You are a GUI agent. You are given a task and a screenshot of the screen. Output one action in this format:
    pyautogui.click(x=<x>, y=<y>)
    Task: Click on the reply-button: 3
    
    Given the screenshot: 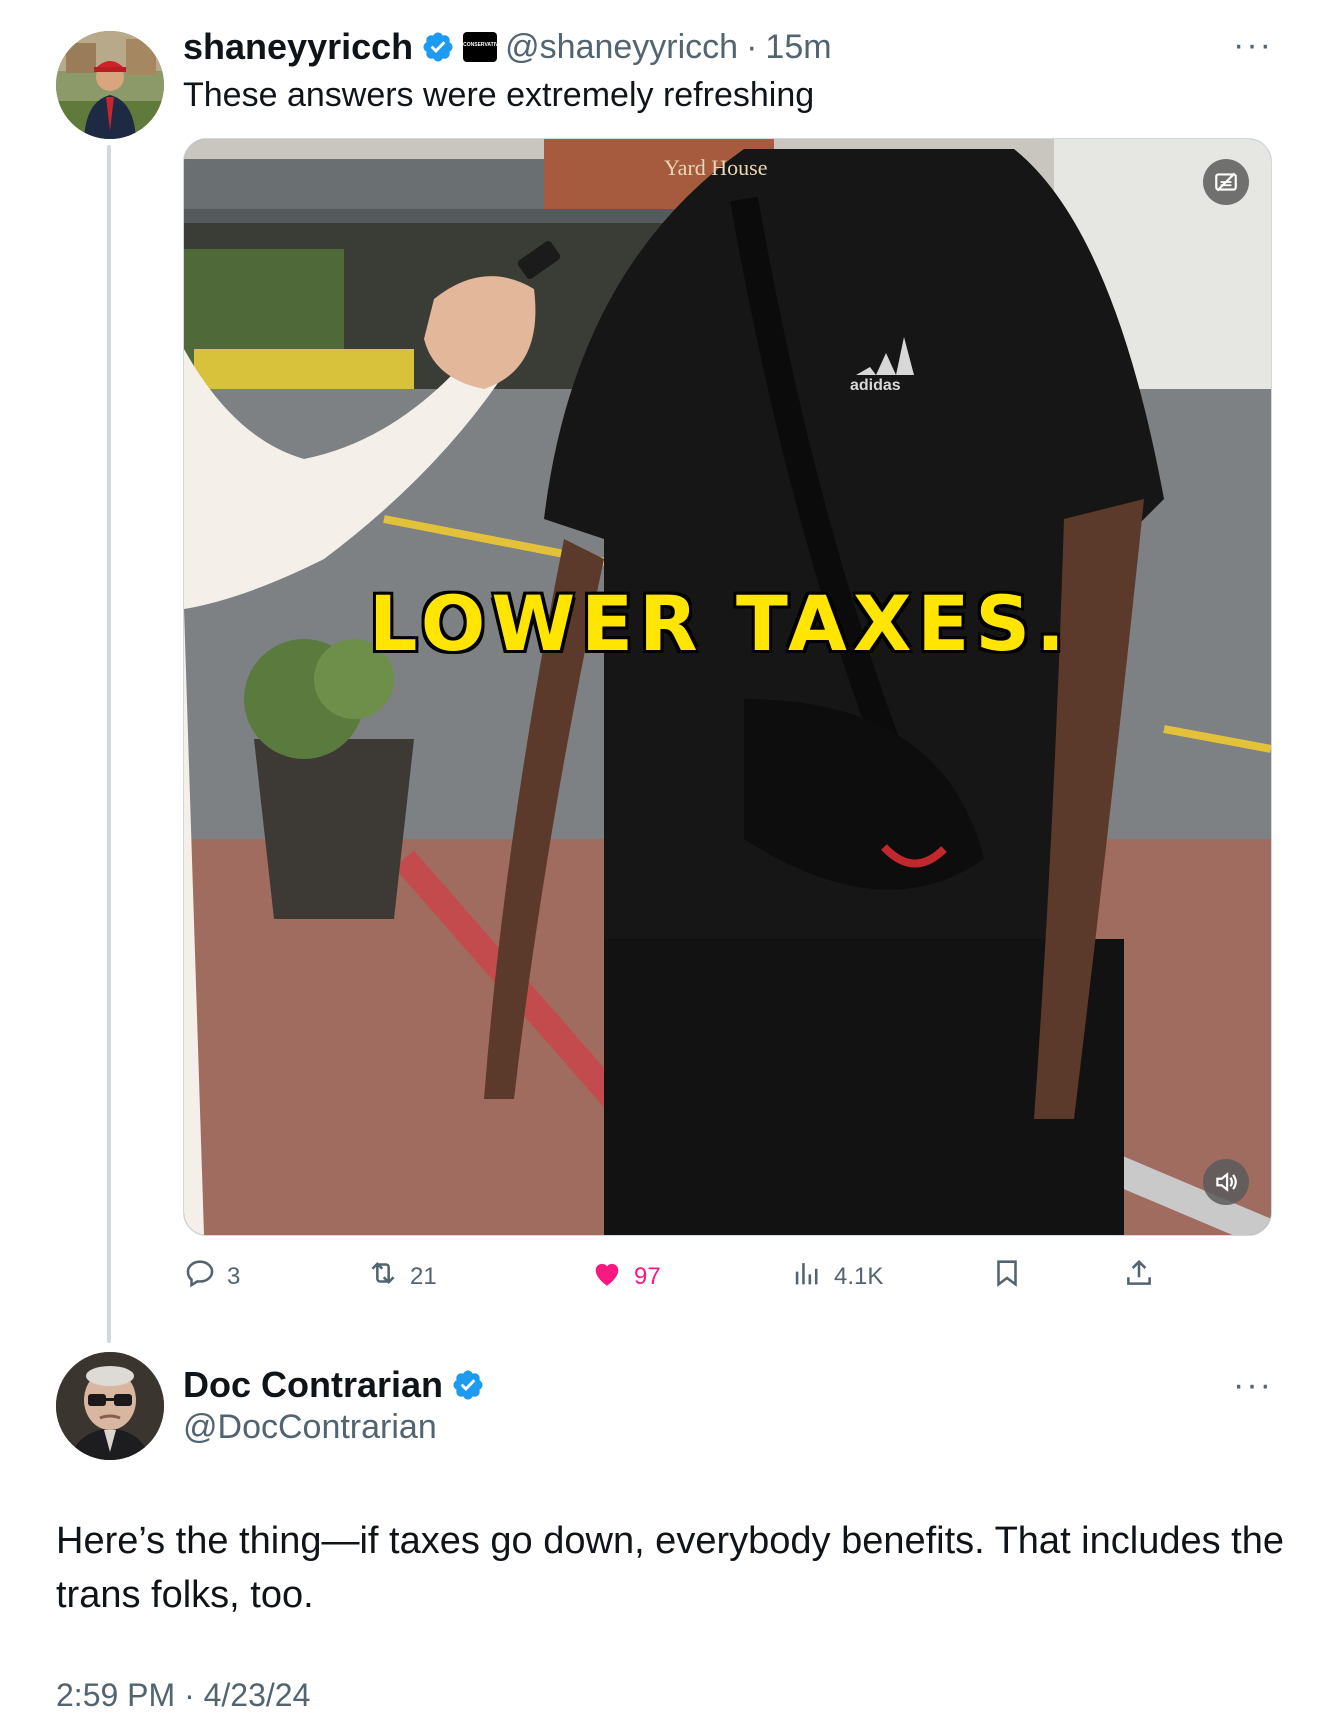 What is the action you would take?
    pyautogui.click(x=211, y=1276)
    